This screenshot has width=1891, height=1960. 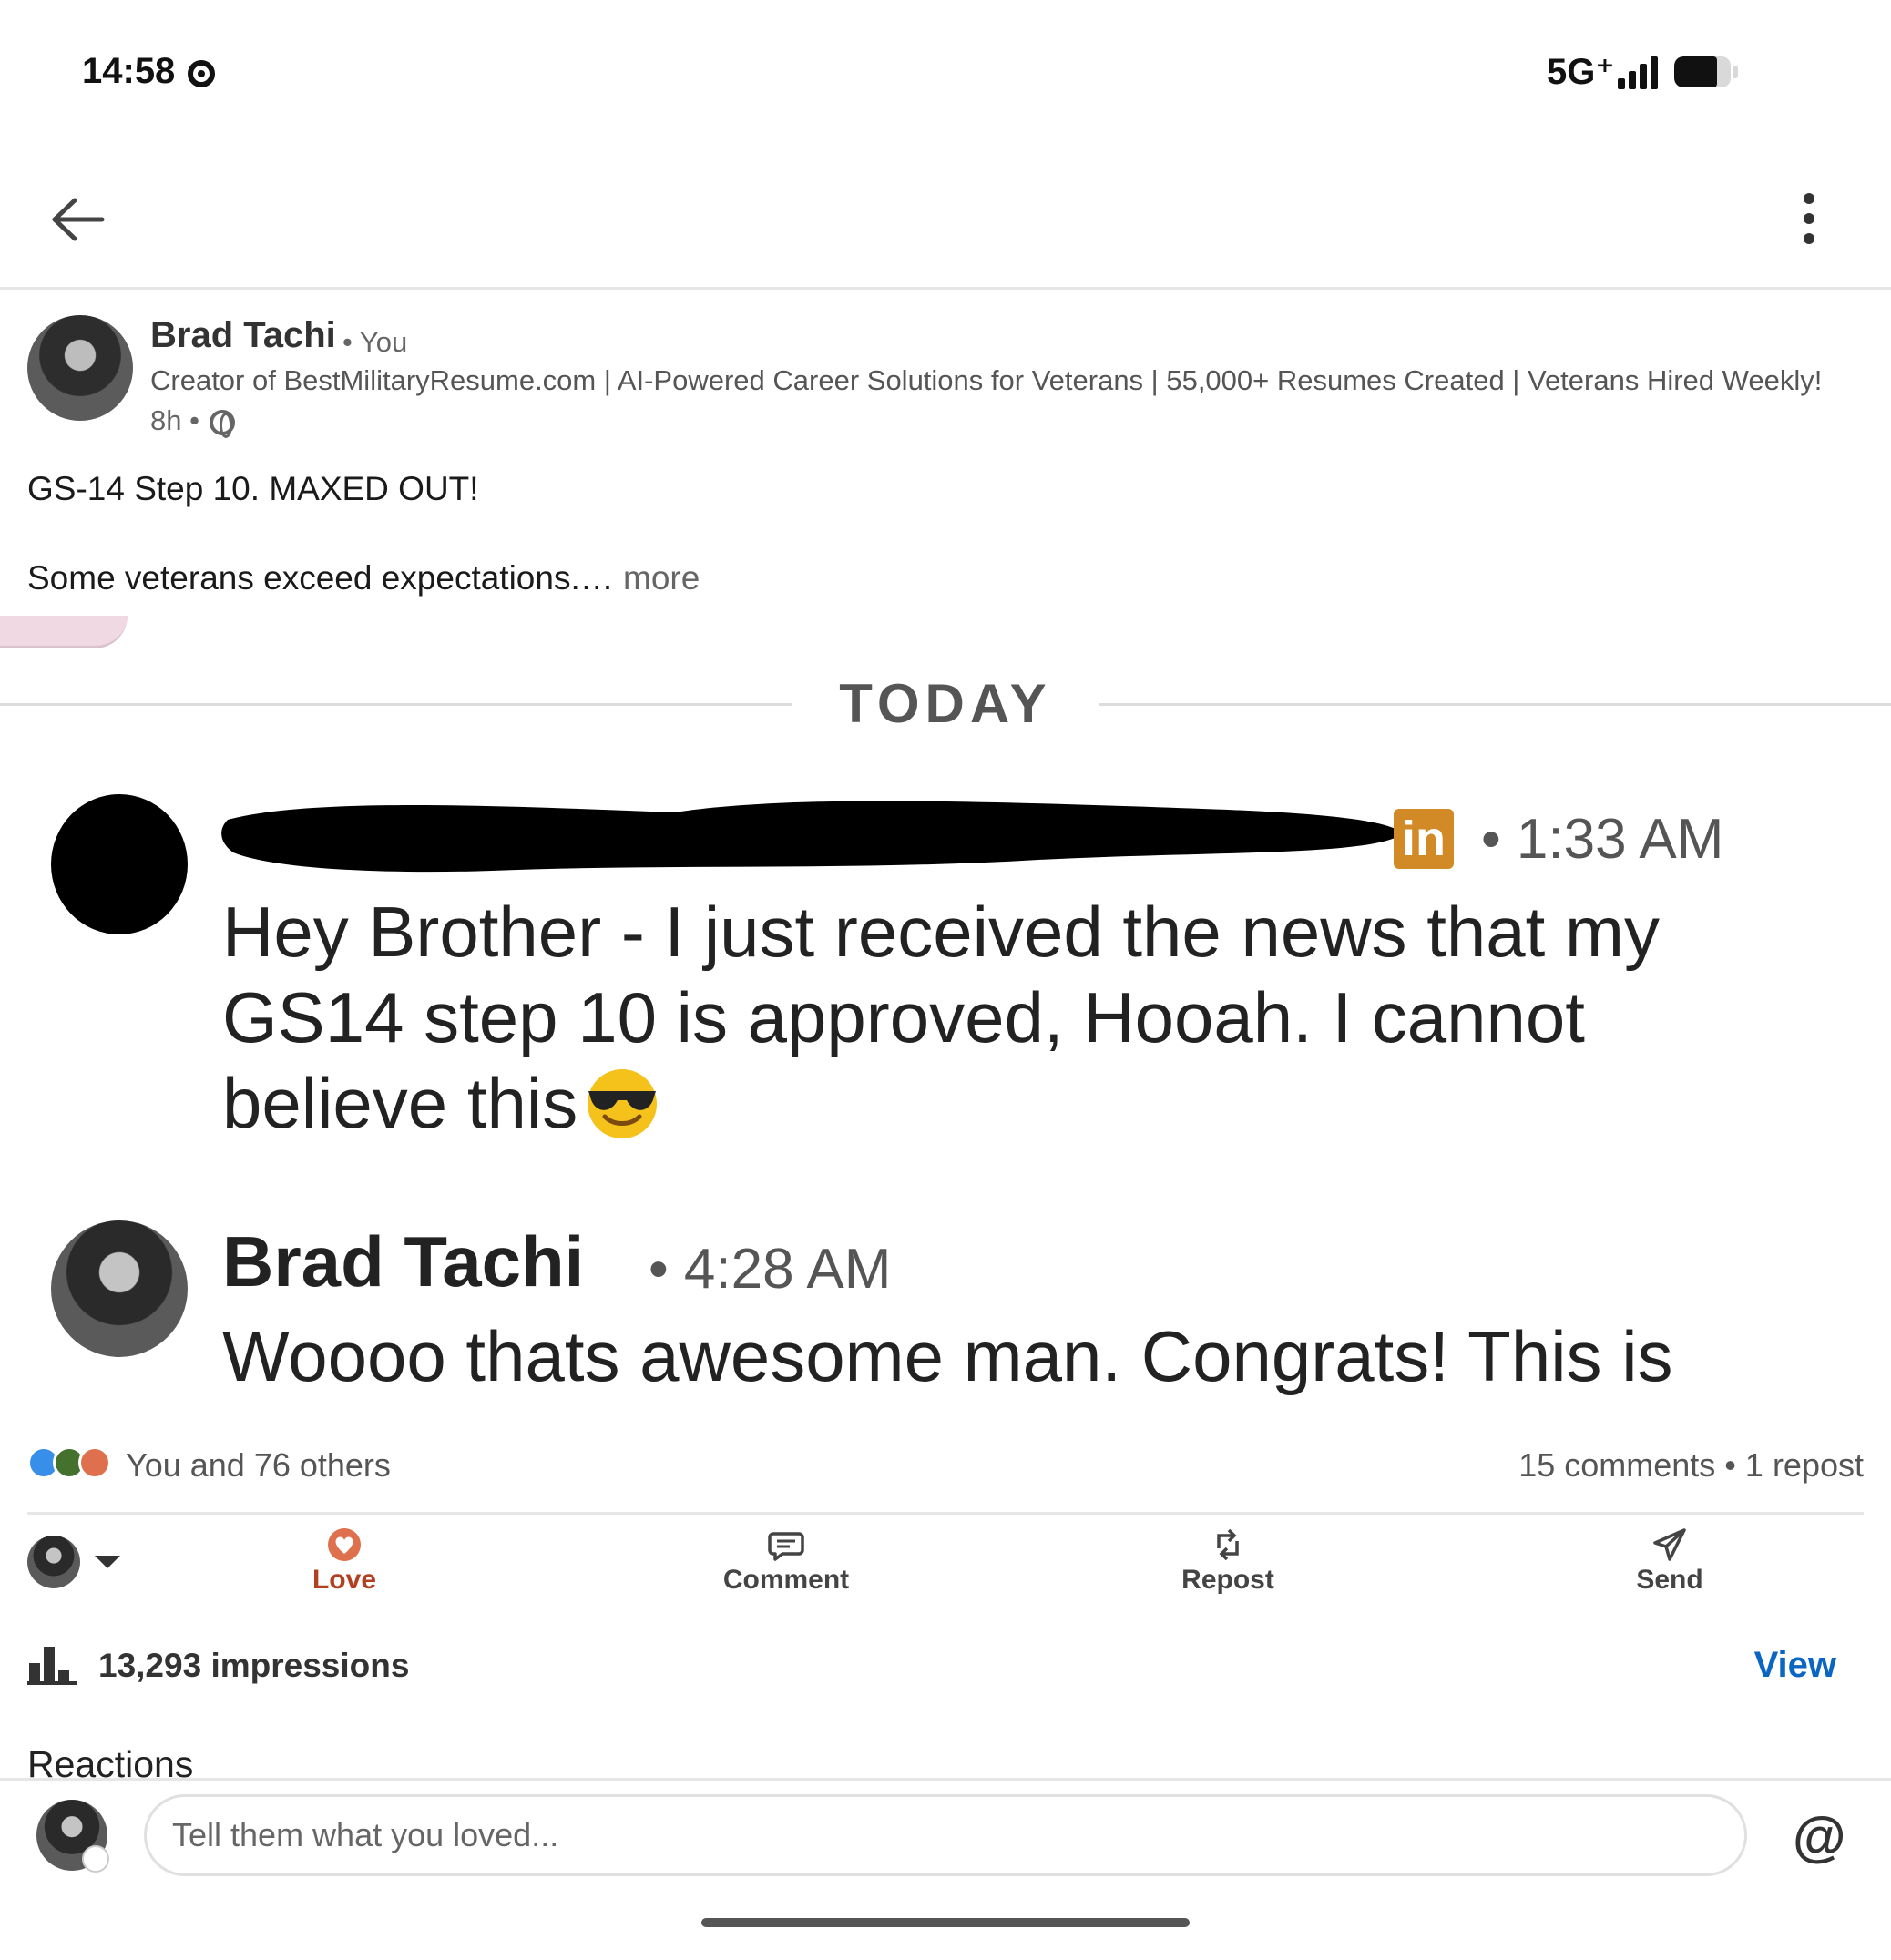 What do you see at coordinates (945, 218) in the screenshot?
I see `app-bar` at bounding box center [945, 218].